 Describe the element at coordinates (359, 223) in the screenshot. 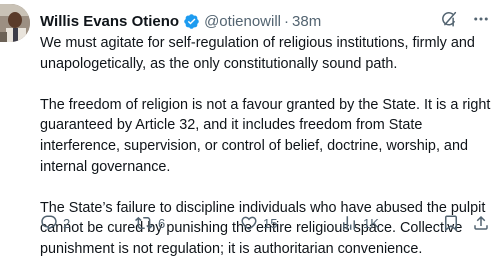

I see `views-button: 1K` at that location.